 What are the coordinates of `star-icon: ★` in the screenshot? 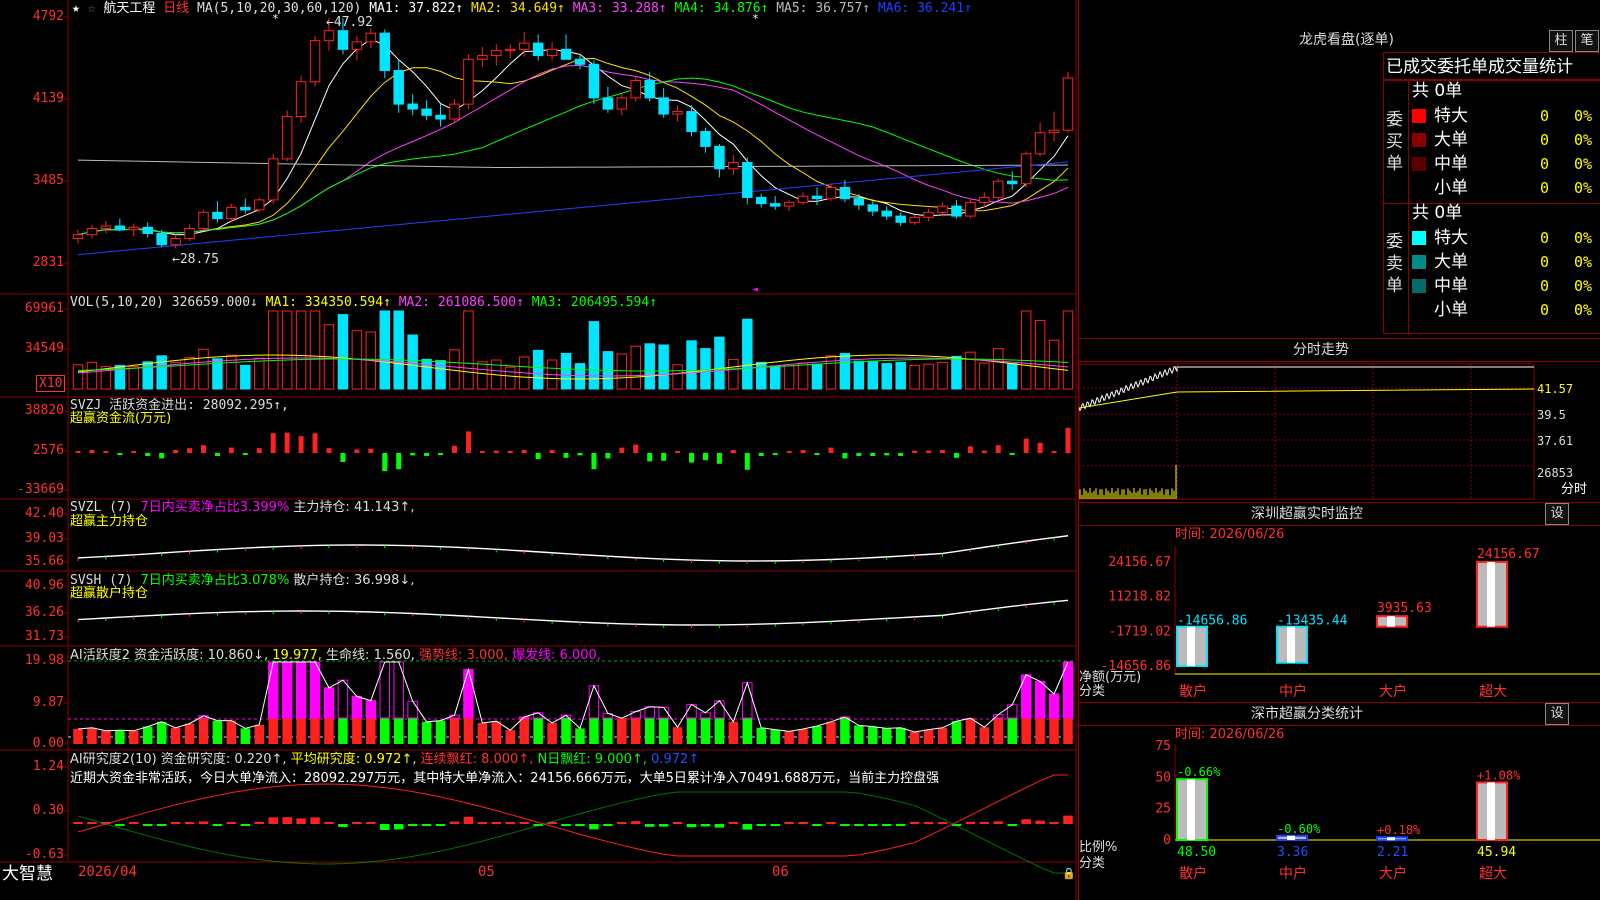 It's located at (76, 8).